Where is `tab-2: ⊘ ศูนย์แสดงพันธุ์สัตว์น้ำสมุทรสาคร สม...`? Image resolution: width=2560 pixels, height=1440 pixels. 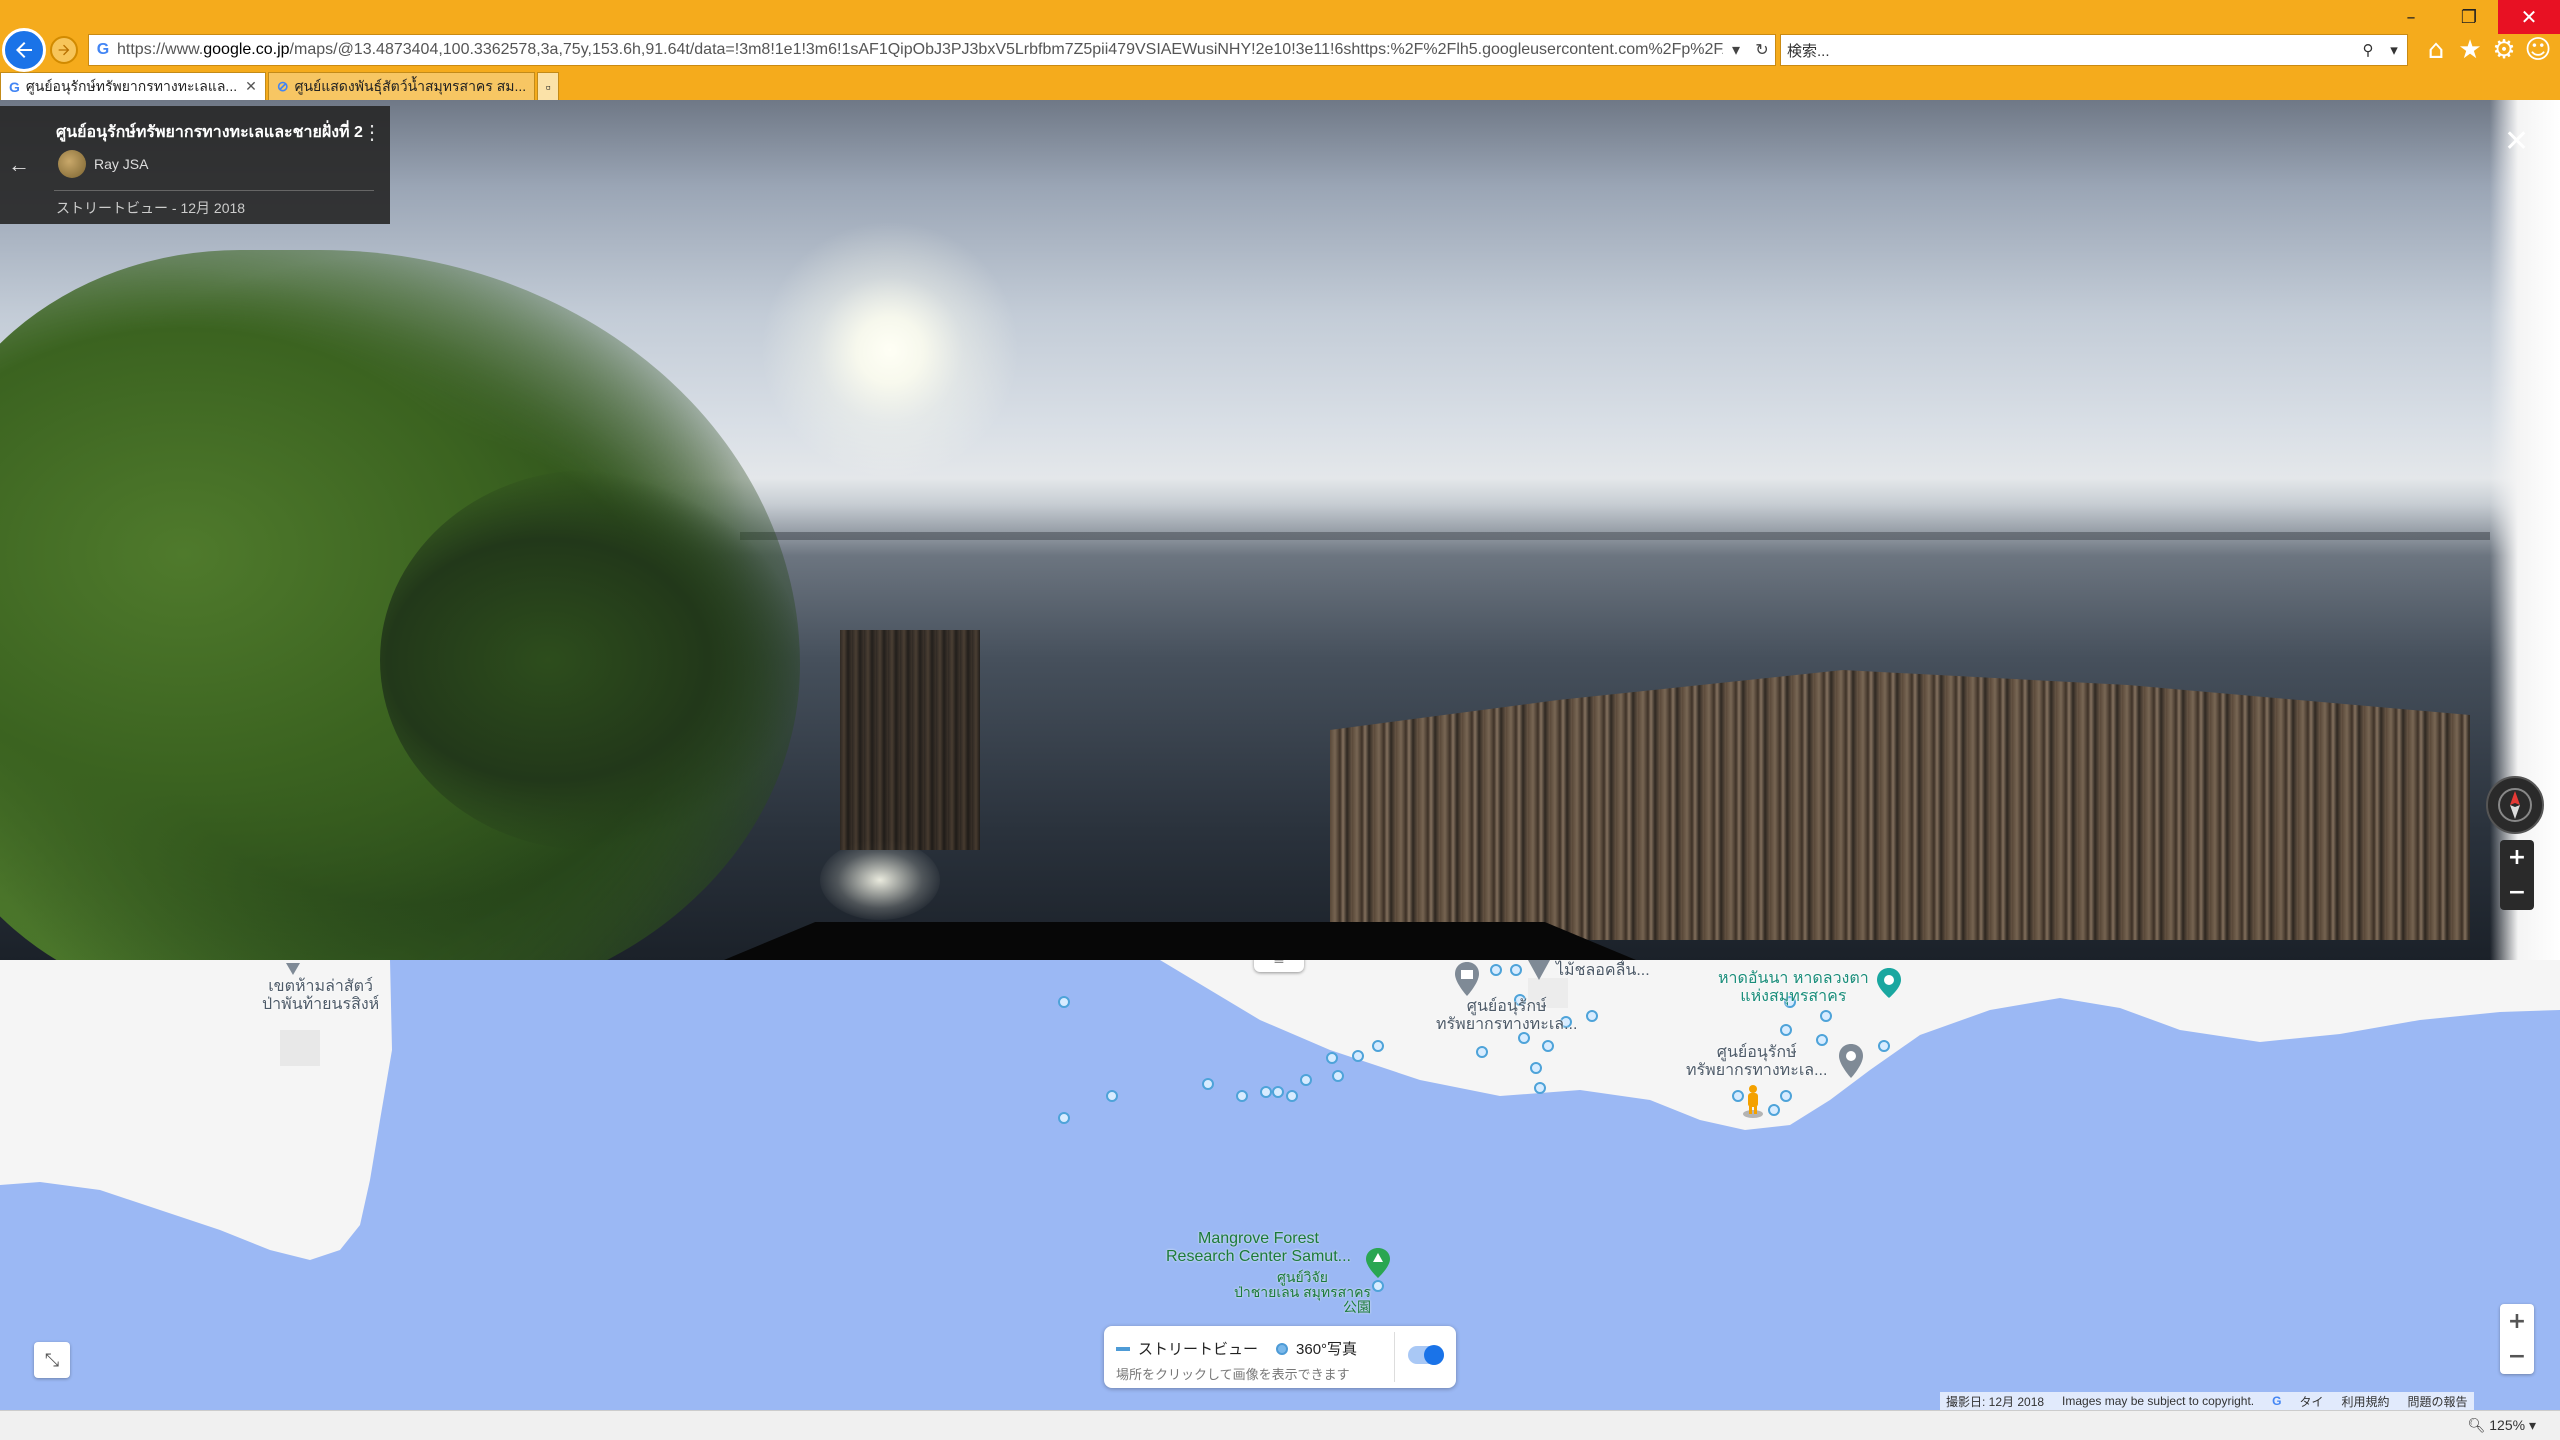
tab-2: ⊘ ศูนย์แสดงพันธุ์สัตว์น้ำสมุทรสาคร สม... is located at coordinates (401, 86).